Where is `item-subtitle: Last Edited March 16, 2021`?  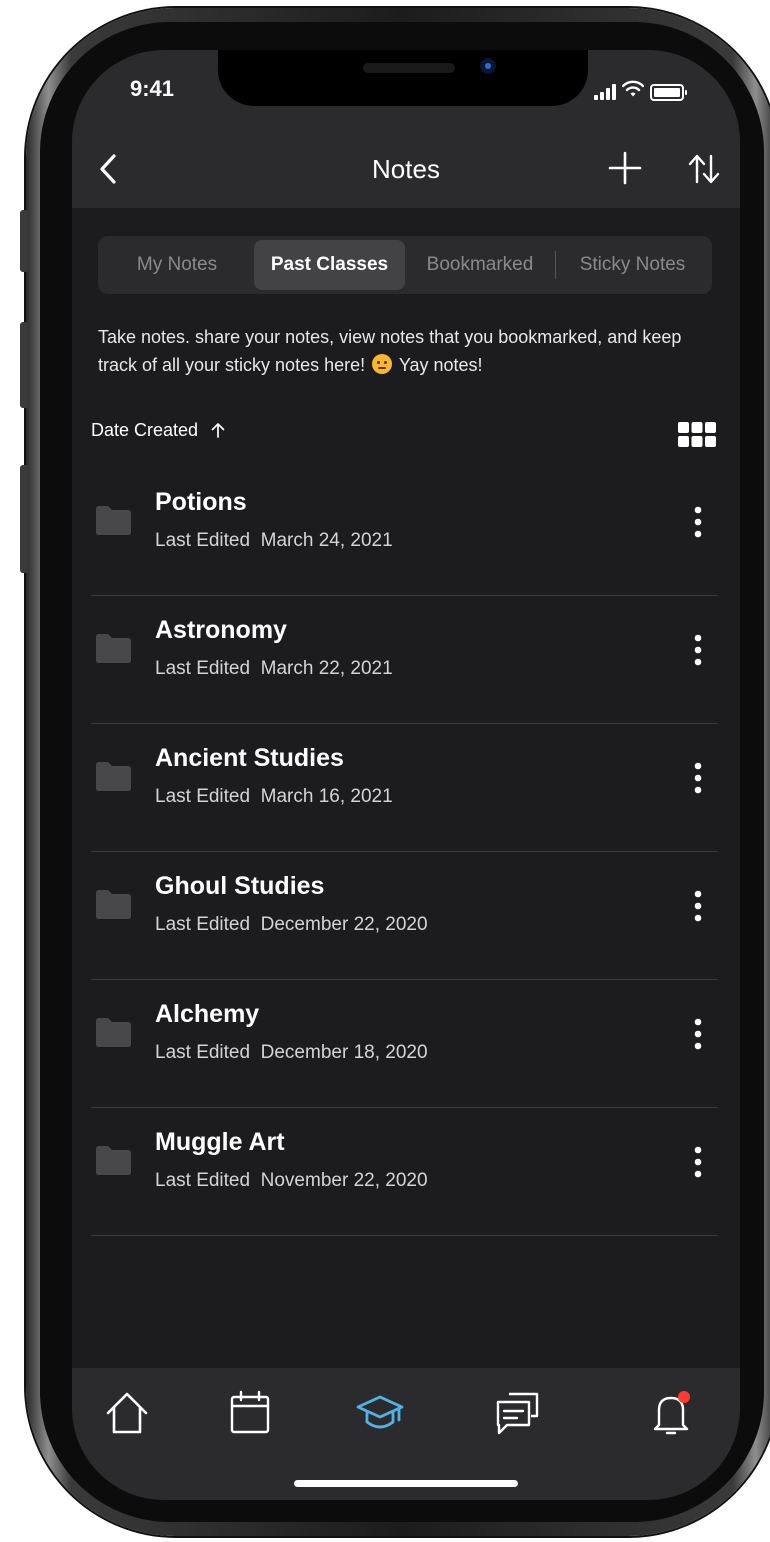
item-subtitle: Last Edited March 16, 2021 is located at coordinates (274, 796).